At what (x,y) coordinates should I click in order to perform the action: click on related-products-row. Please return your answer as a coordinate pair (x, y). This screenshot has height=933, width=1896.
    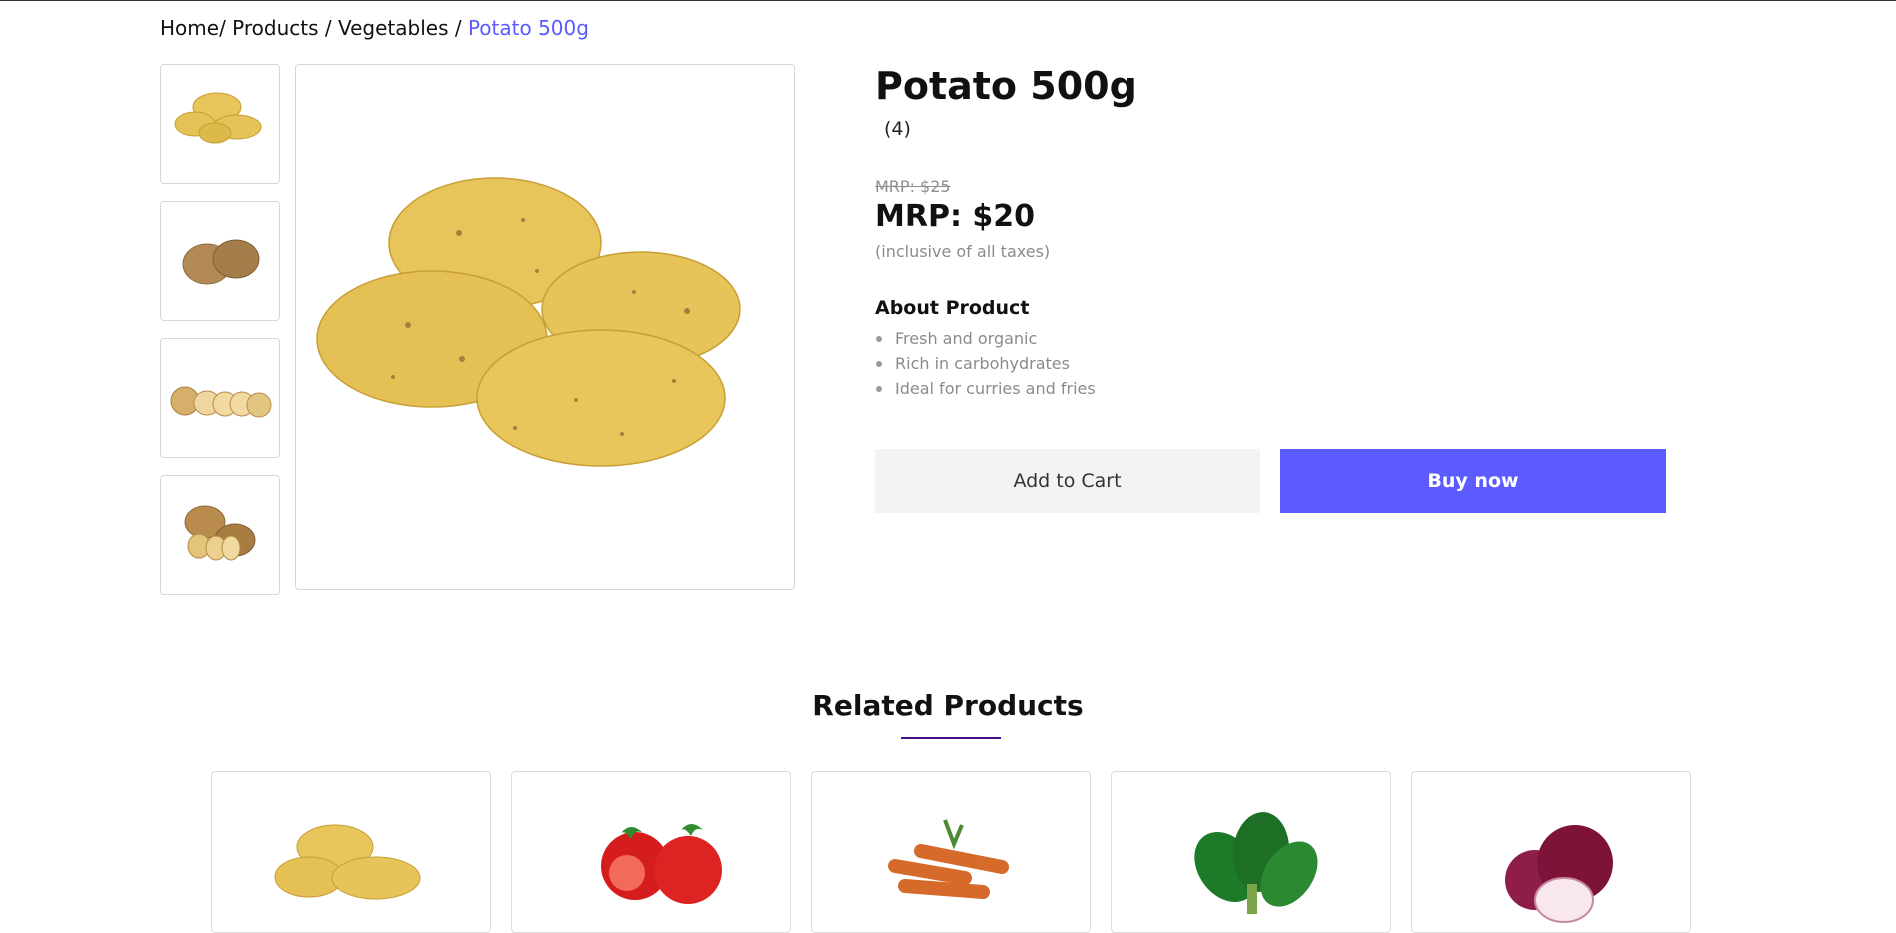
    Looking at the image, I should click on (951, 852).